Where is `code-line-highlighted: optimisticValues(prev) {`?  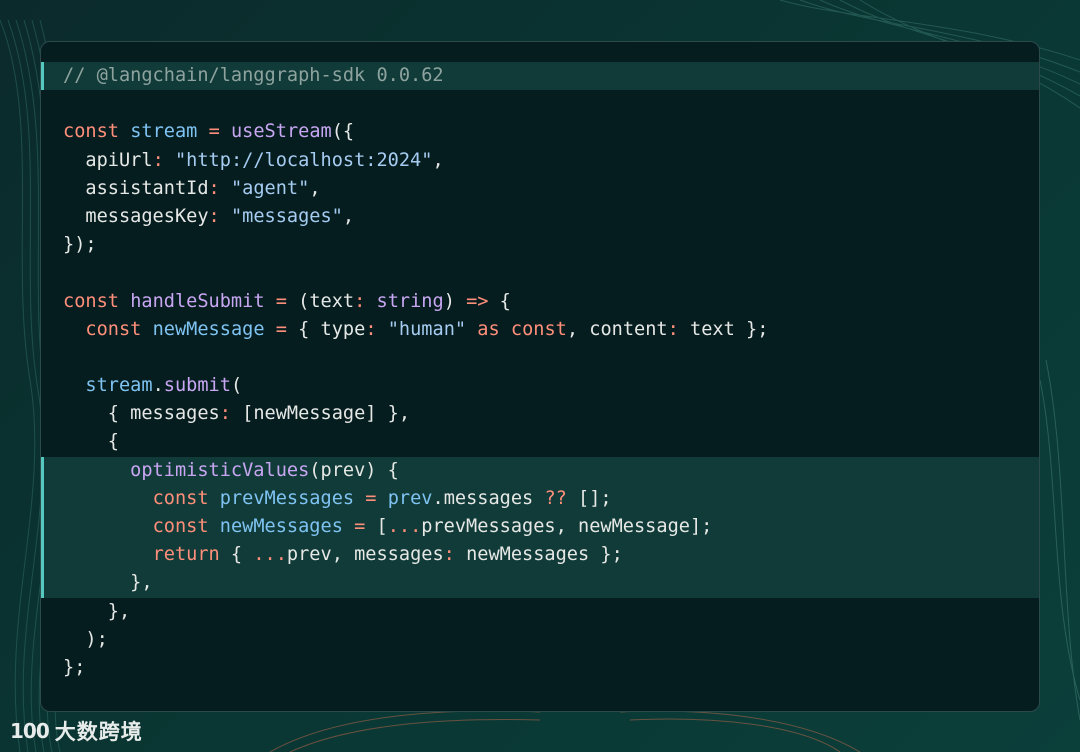 code-line-highlighted: optimisticValues(prev) { is located at coordinates (540, 471).